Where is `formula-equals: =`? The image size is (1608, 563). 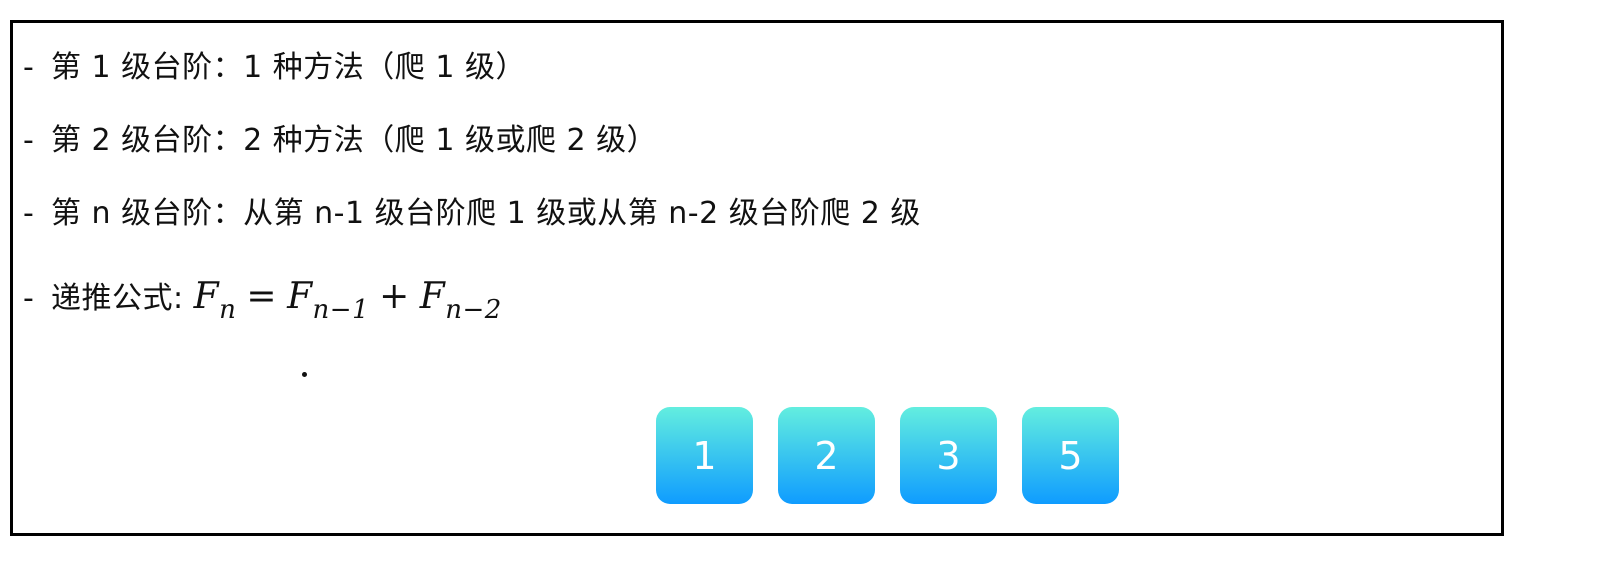
formula-equals: = is located at coordinates (262, 296).